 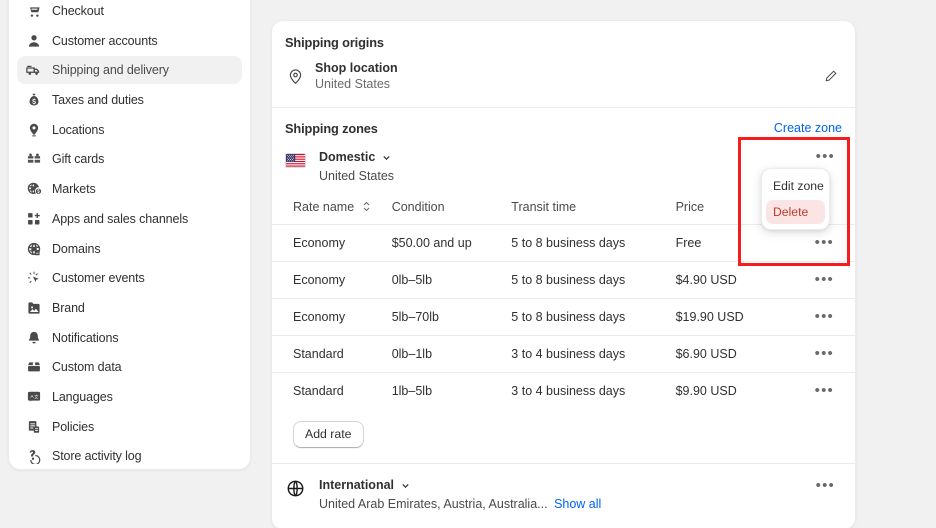 I want to click on person-icon, so click(x=33, y=40).